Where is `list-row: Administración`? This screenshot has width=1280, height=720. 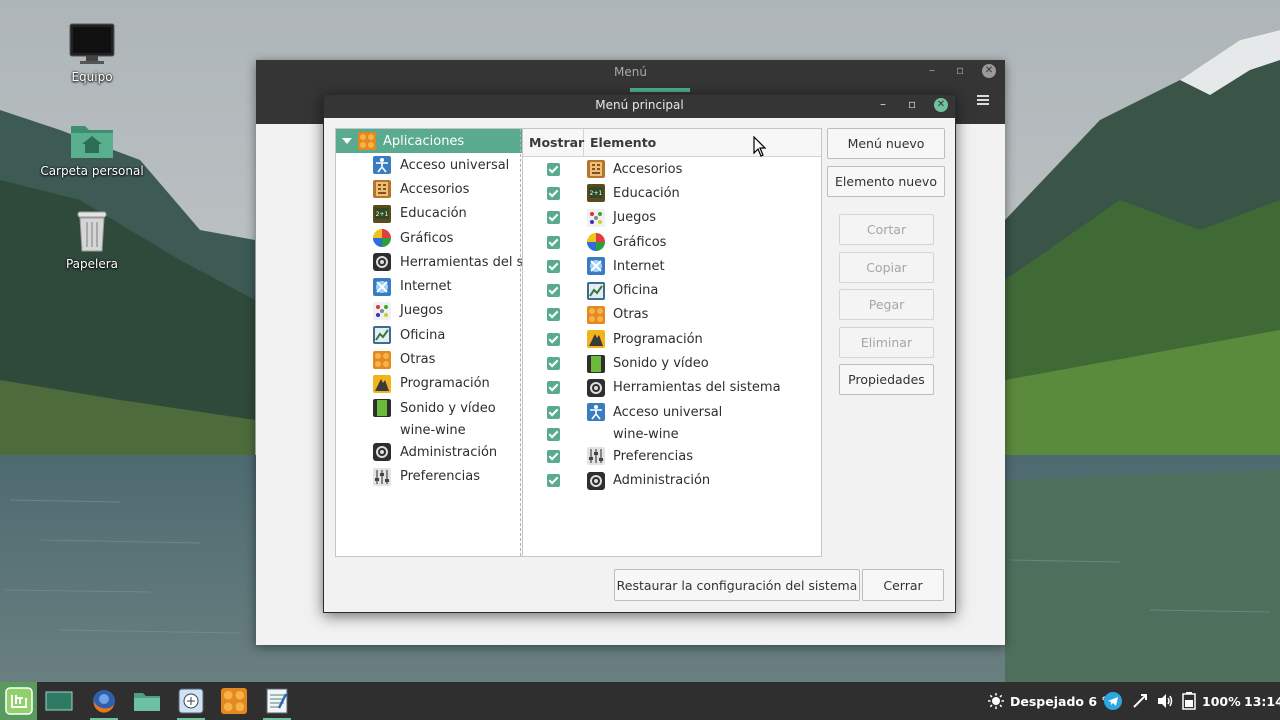 list-row: Administración is located at coordinates (672, 481).